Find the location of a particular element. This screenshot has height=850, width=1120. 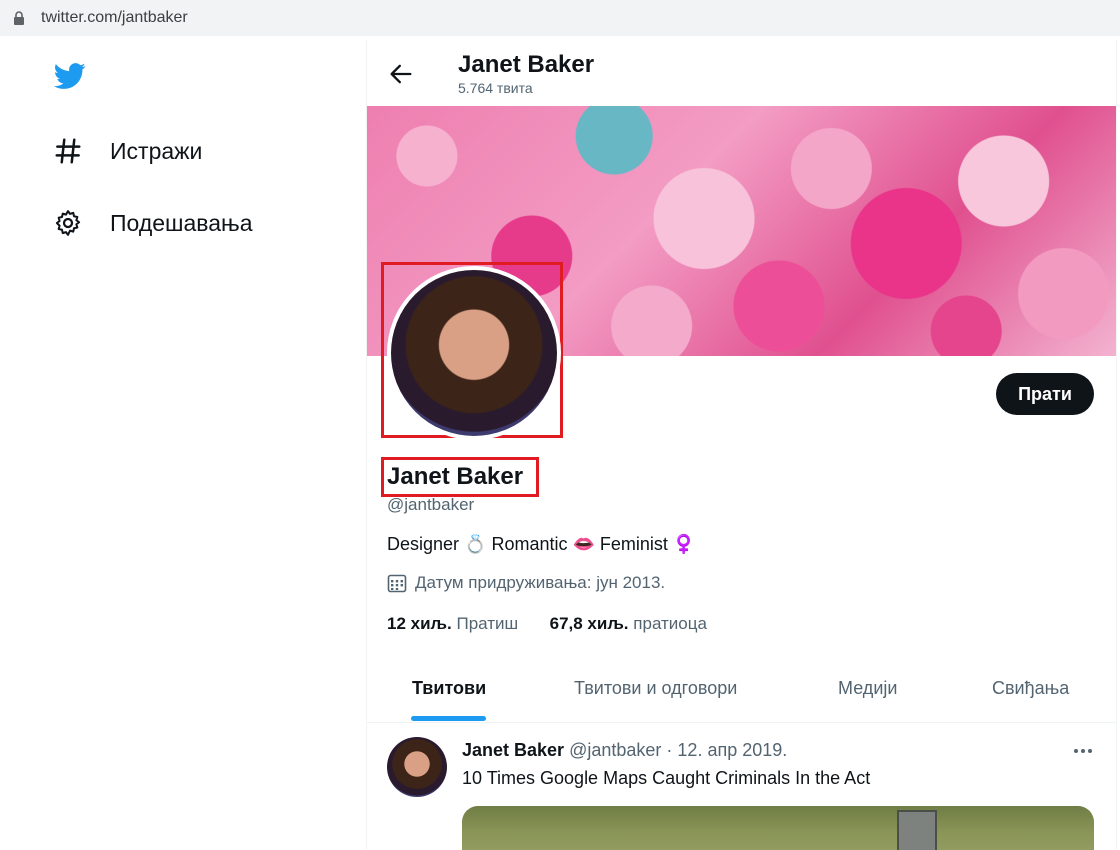

followers-count: 67,8 хиљ. is located at coordinates (589, 623).